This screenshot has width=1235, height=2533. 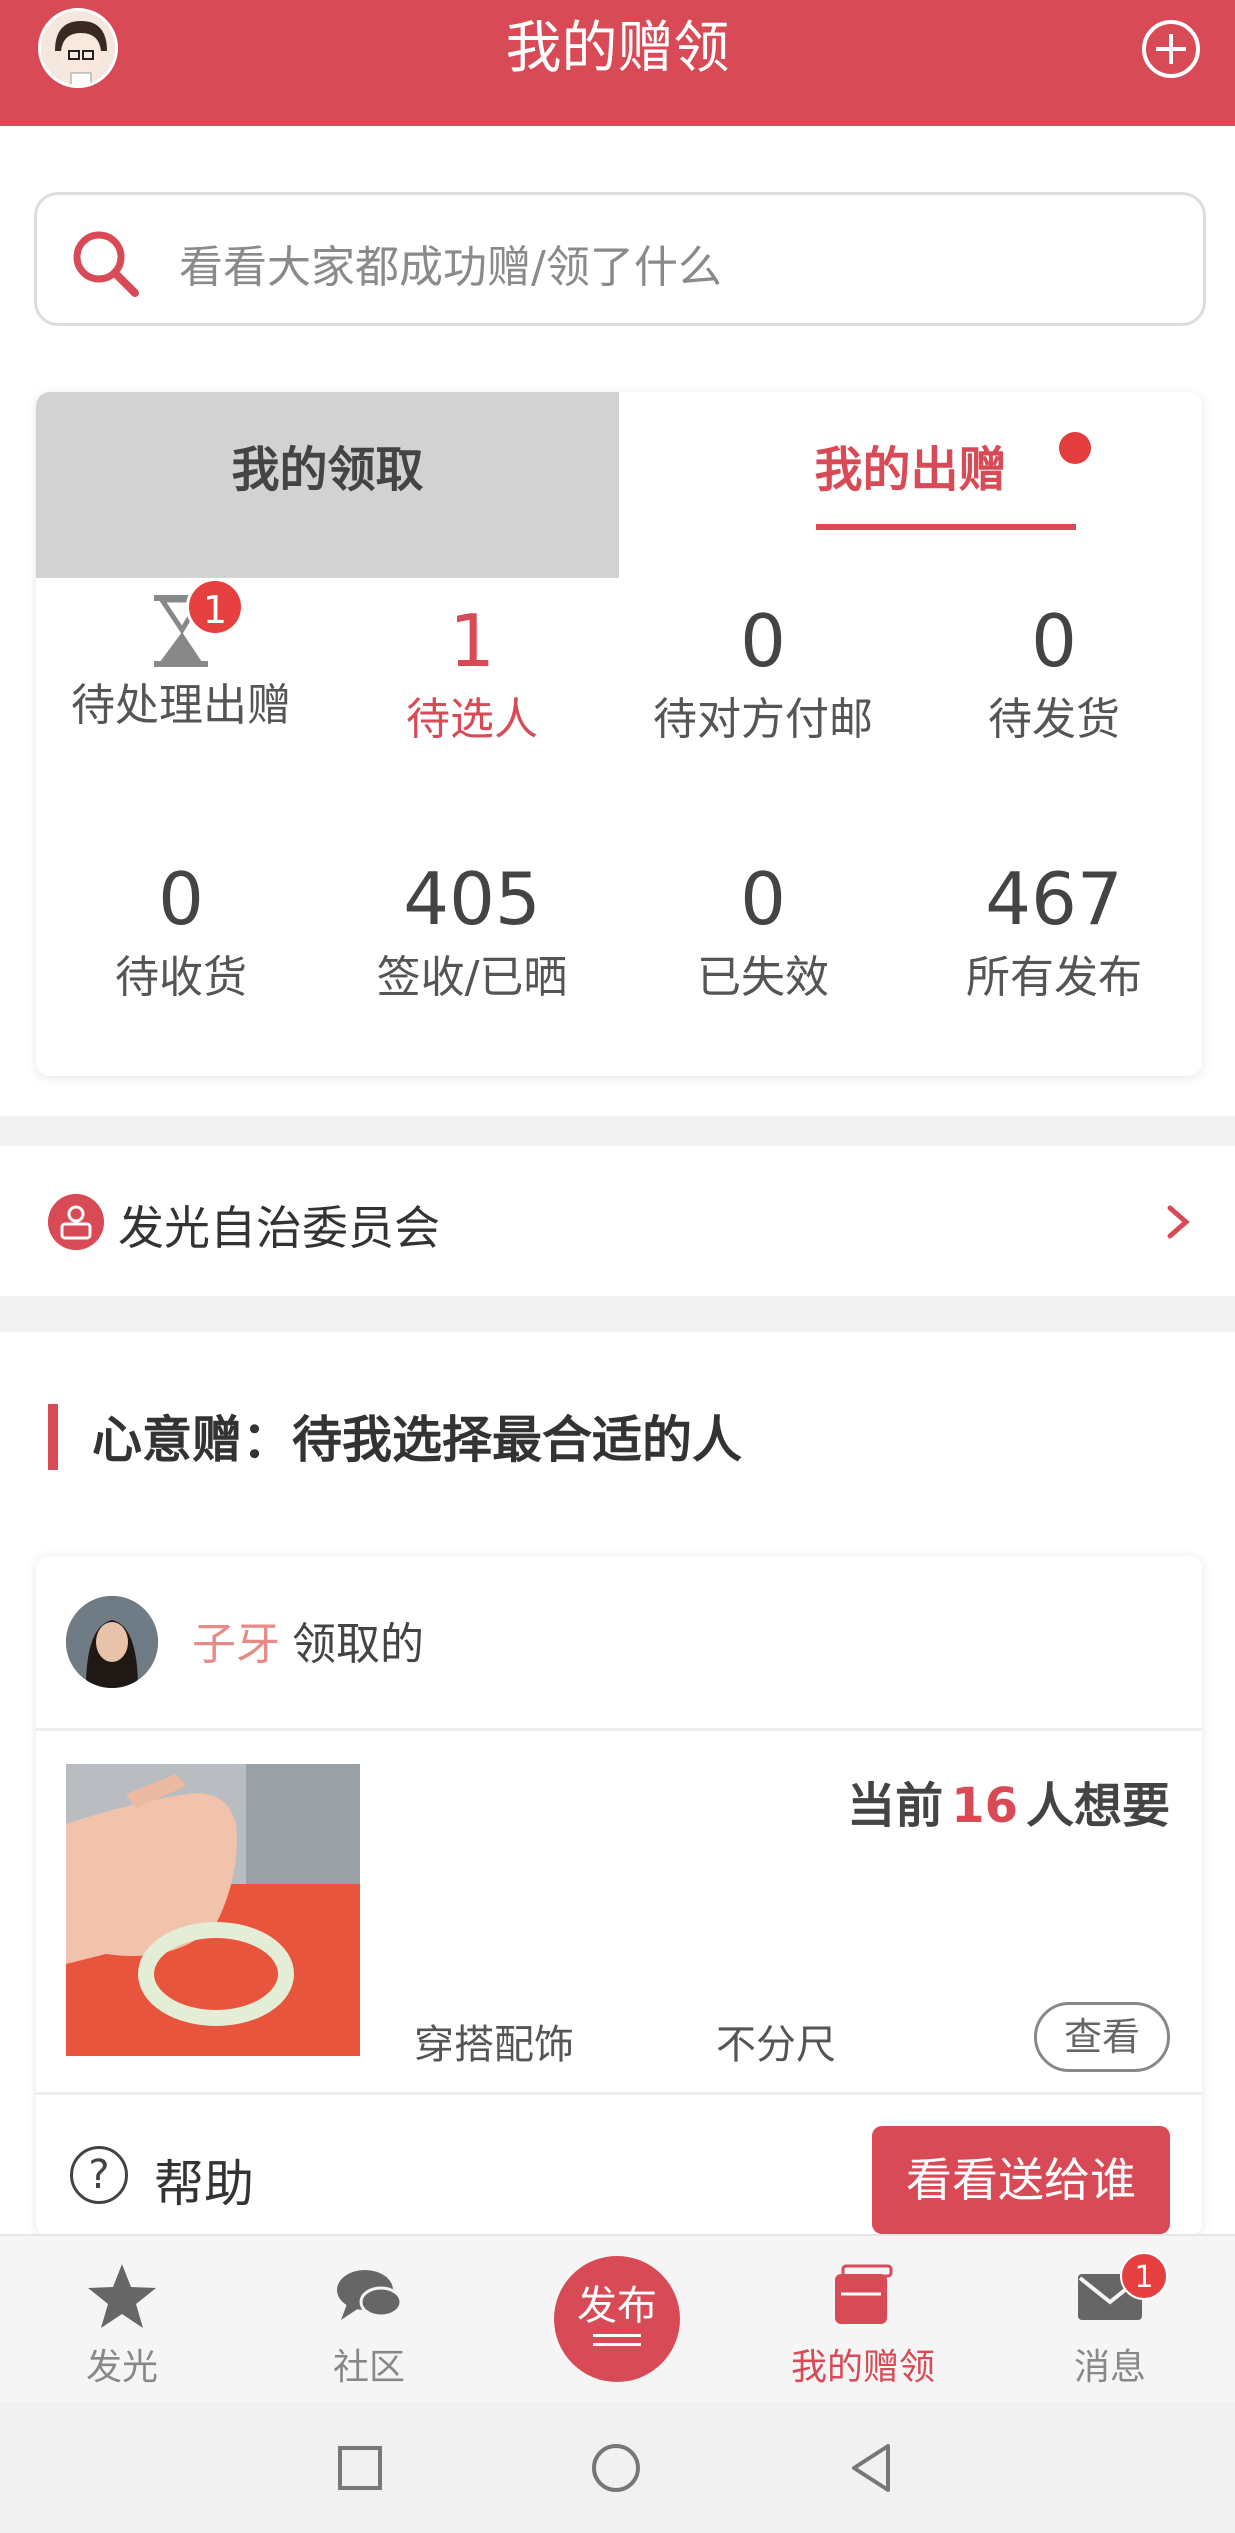 What do you see at coordinates (1102, 2037) in the screenshot?
I see `view-button: 查看` at bounding box center [1102, 2037].